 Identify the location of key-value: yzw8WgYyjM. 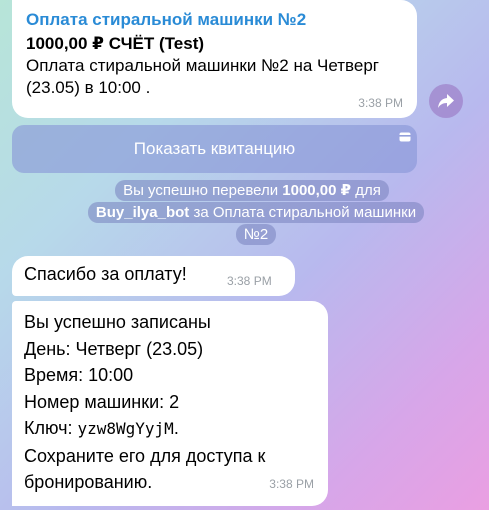
(125, 428).